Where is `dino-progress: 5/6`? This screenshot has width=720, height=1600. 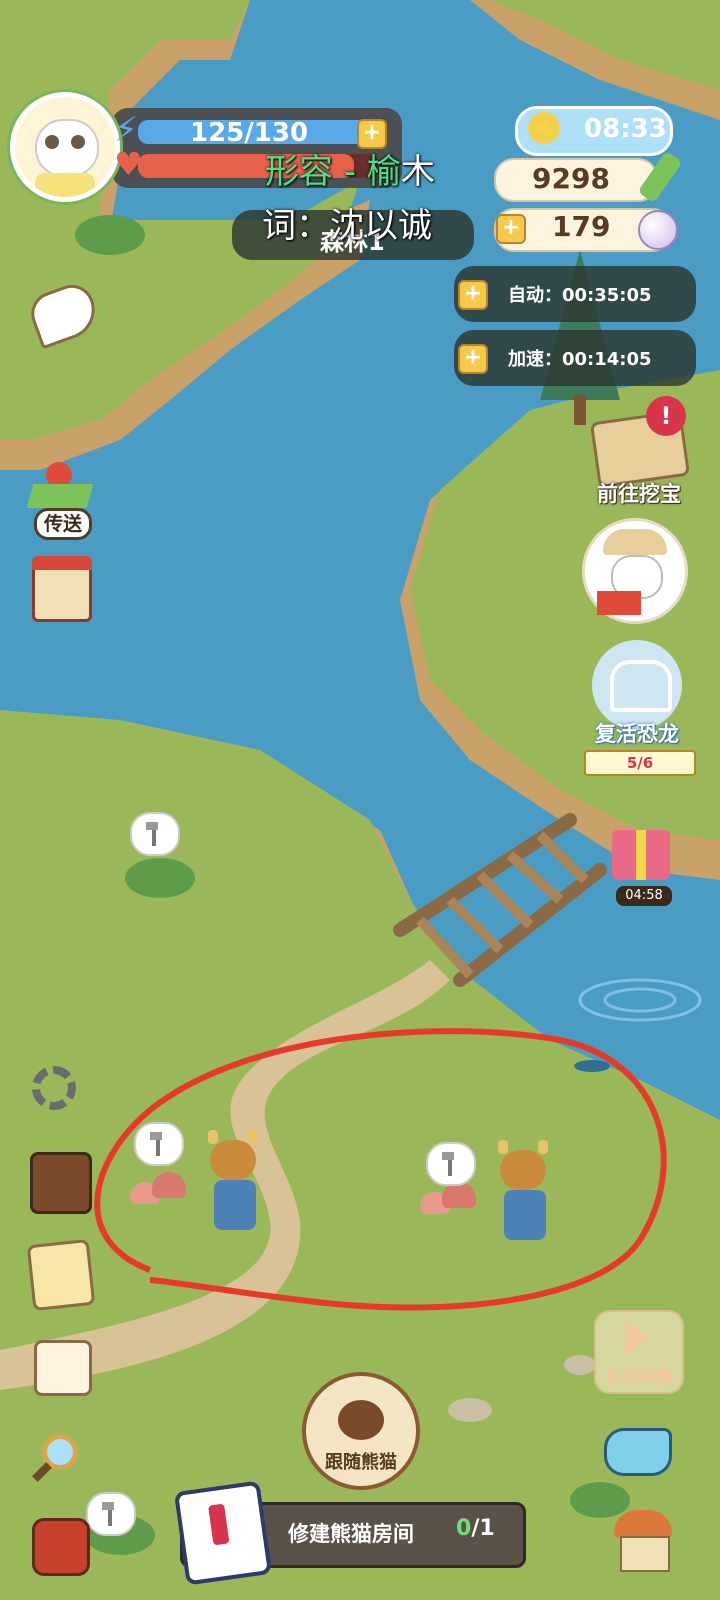 dino-progress: 5/6 is located at coordinates (640, 763).